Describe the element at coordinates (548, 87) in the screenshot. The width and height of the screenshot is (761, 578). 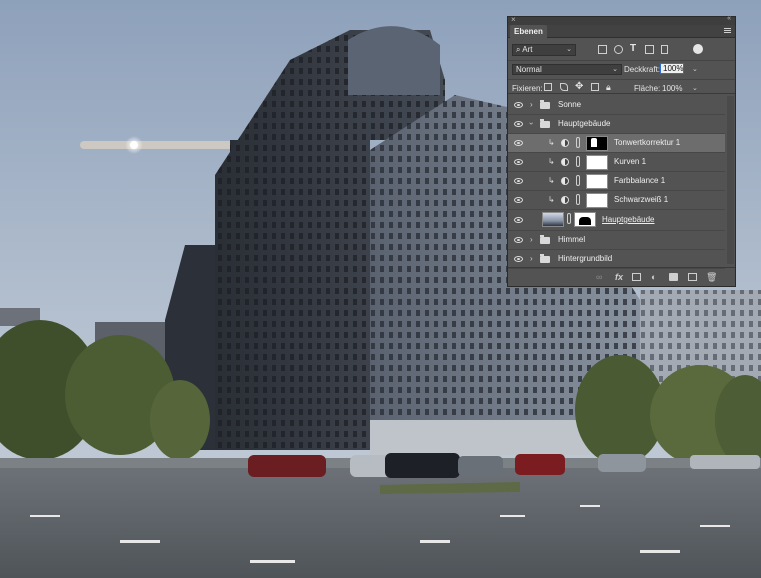
I see `lock-transparent-icon` at that location.